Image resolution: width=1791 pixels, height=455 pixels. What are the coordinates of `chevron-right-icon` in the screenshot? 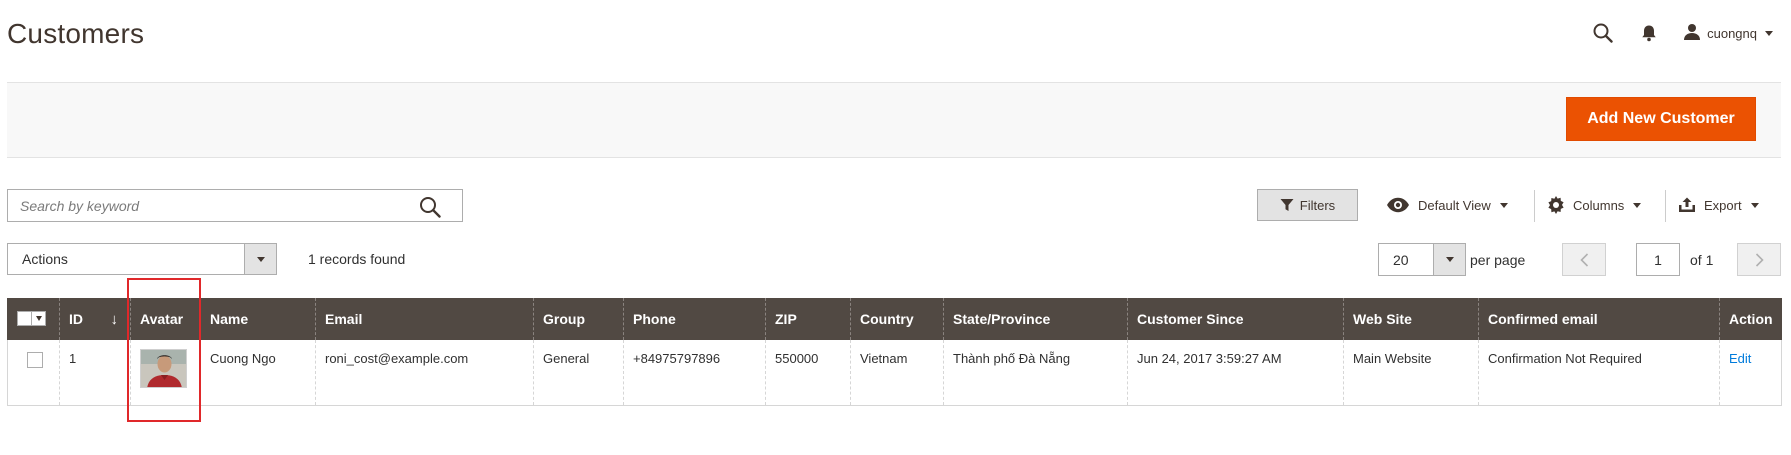 It's located at (1759, 259).